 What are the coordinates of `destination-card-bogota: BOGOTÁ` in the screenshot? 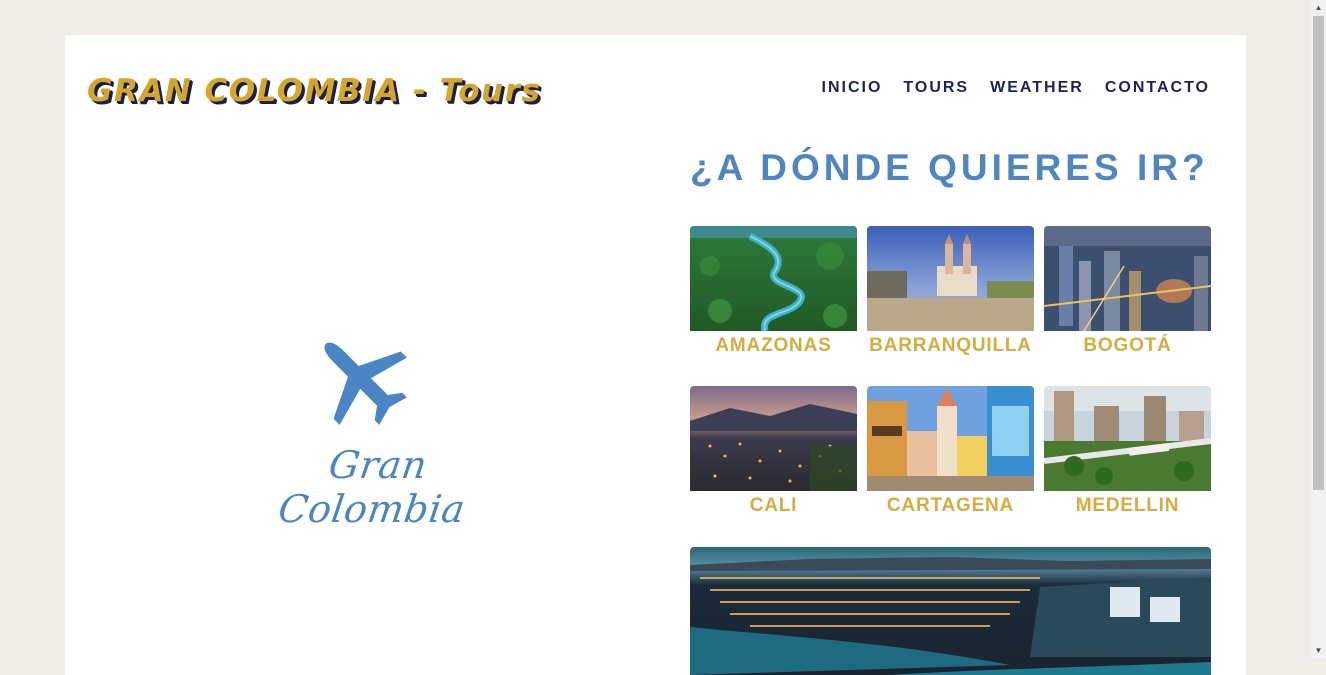 It's located at (1127, 291).